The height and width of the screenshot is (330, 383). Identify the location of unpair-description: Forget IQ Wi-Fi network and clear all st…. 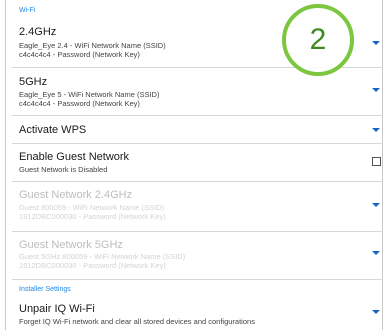
(137, 321).